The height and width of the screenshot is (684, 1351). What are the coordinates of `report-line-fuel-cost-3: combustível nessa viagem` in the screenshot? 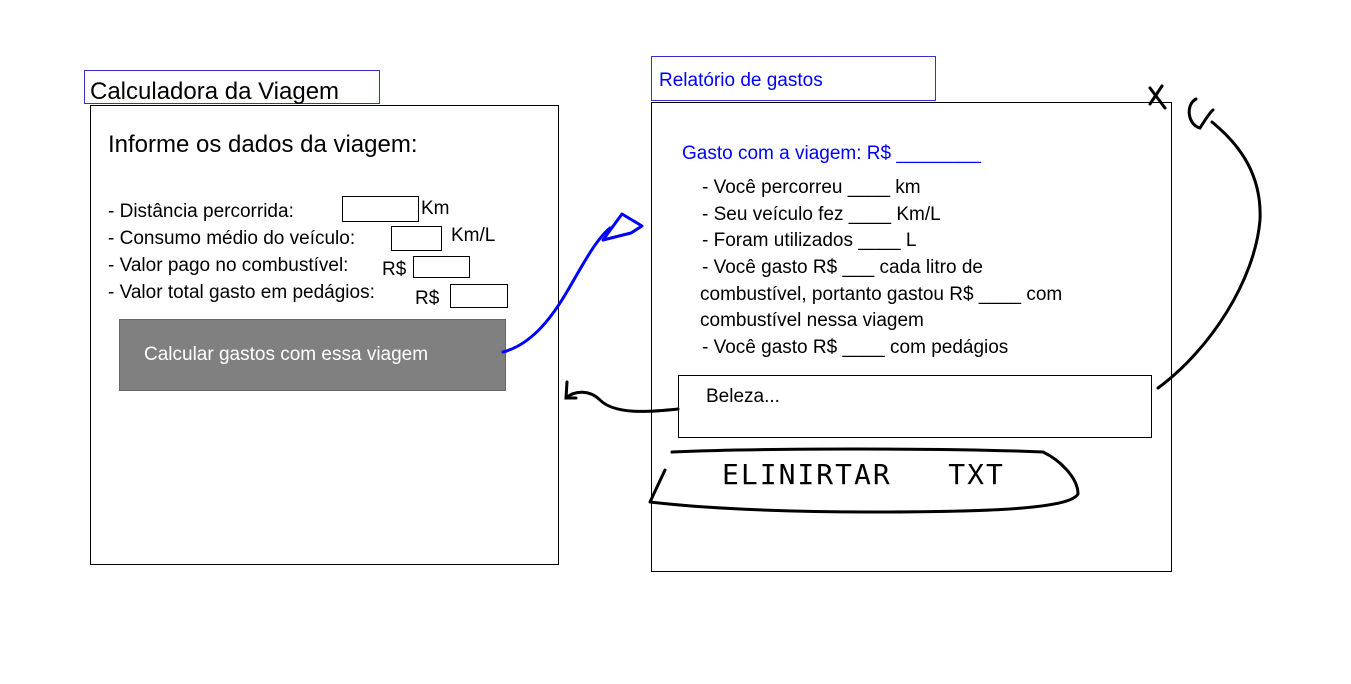 It's located at (812, 320).